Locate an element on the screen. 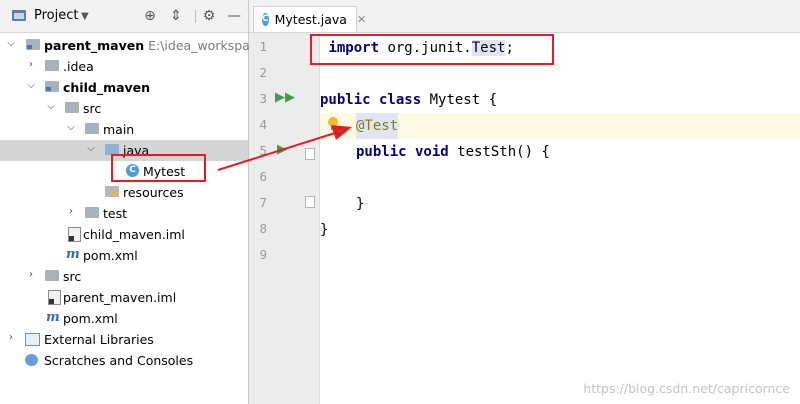 This screenshot has width=800, height=404. line-number: 4 is located at coordinates (263, 124).